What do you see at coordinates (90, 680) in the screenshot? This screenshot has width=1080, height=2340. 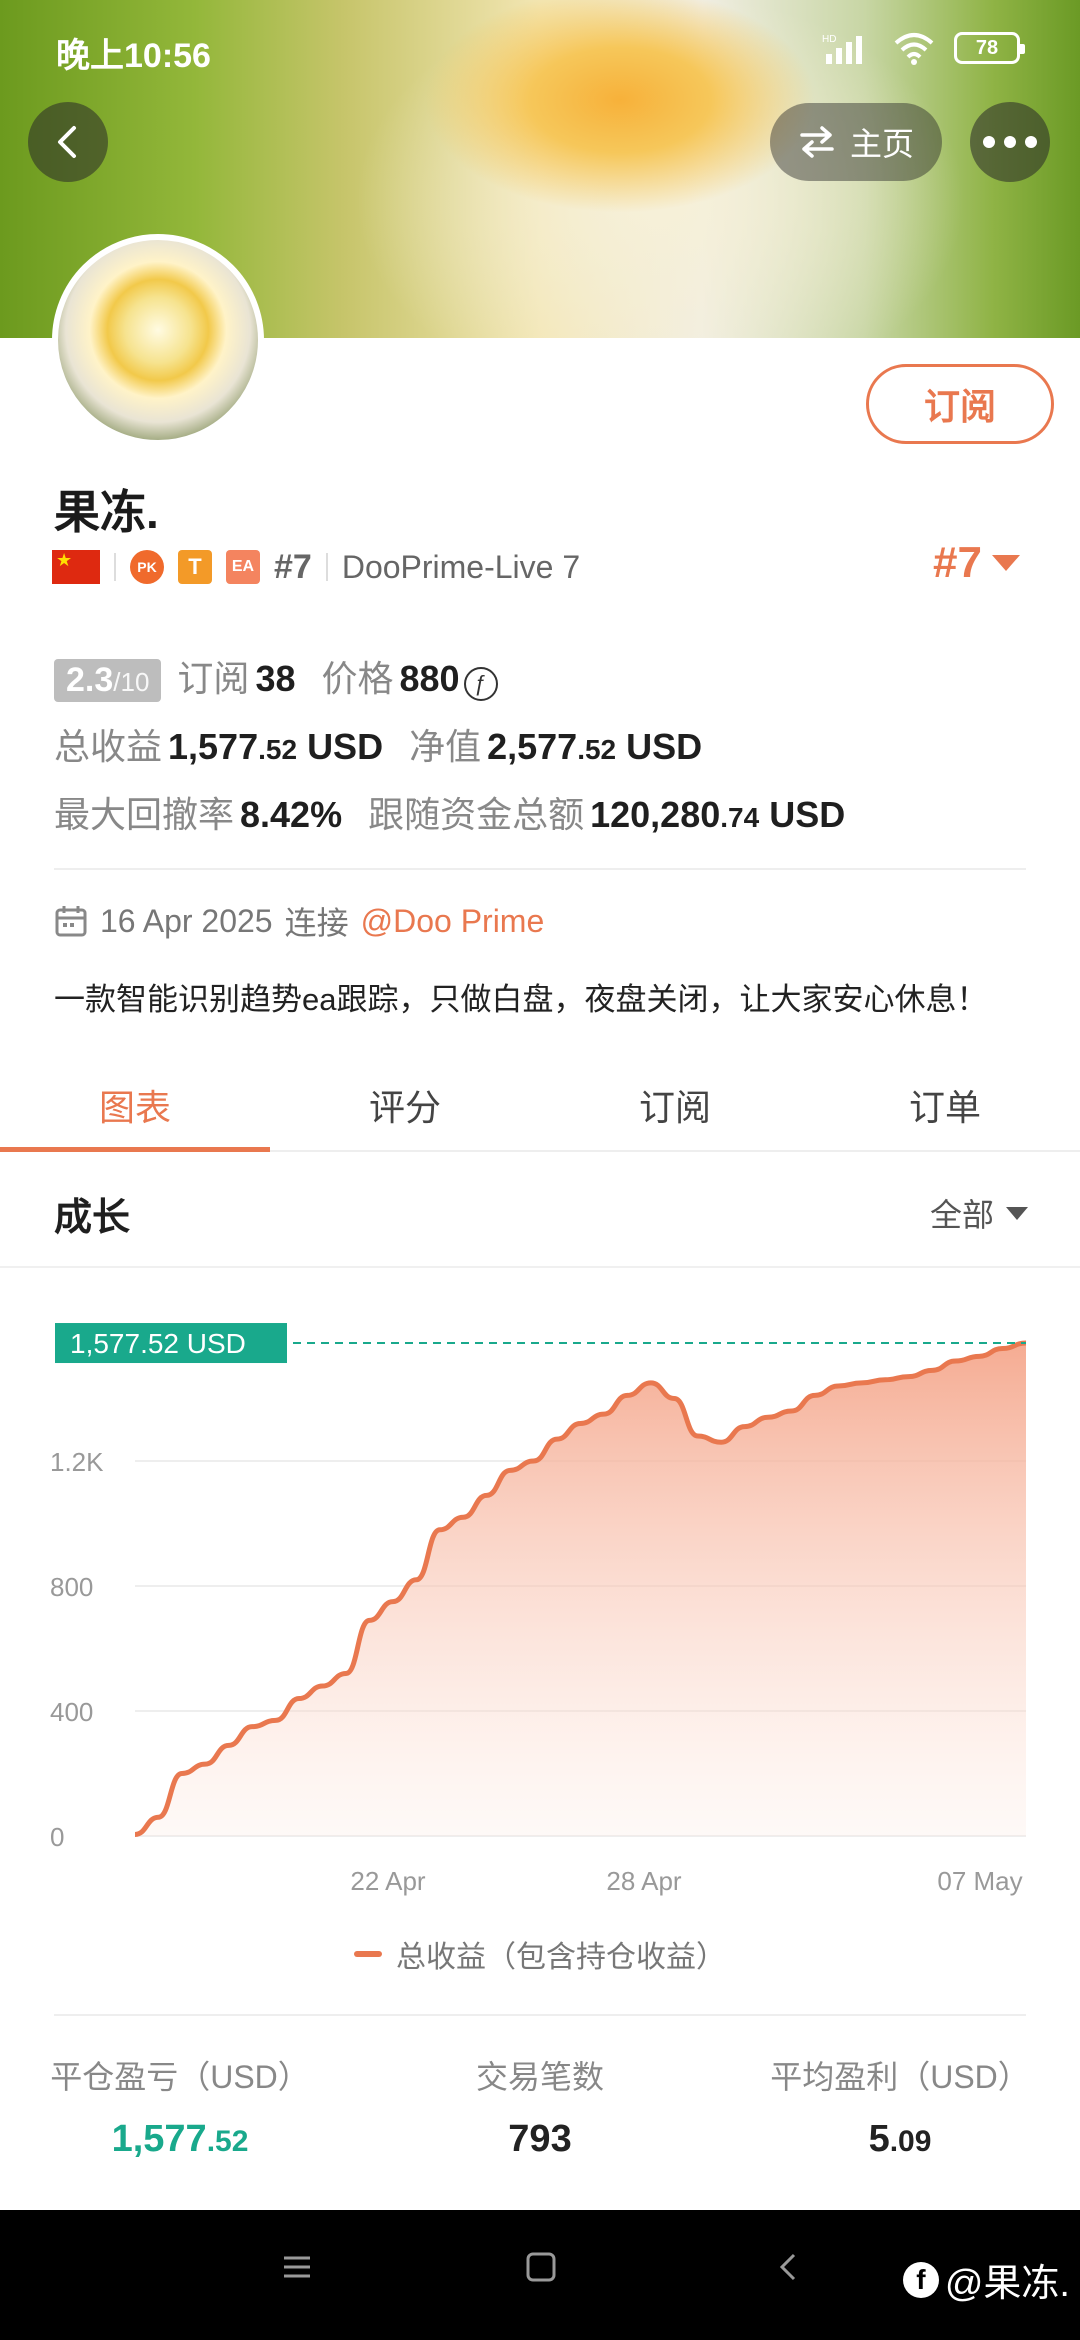 I see `score-main: 2.3` at bounding box center [90, 680].